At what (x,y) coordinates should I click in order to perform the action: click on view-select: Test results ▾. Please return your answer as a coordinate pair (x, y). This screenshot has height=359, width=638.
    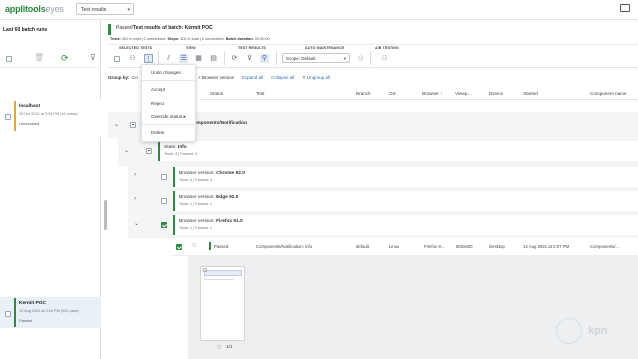
    Looking at the image, I should click on (105, 9).